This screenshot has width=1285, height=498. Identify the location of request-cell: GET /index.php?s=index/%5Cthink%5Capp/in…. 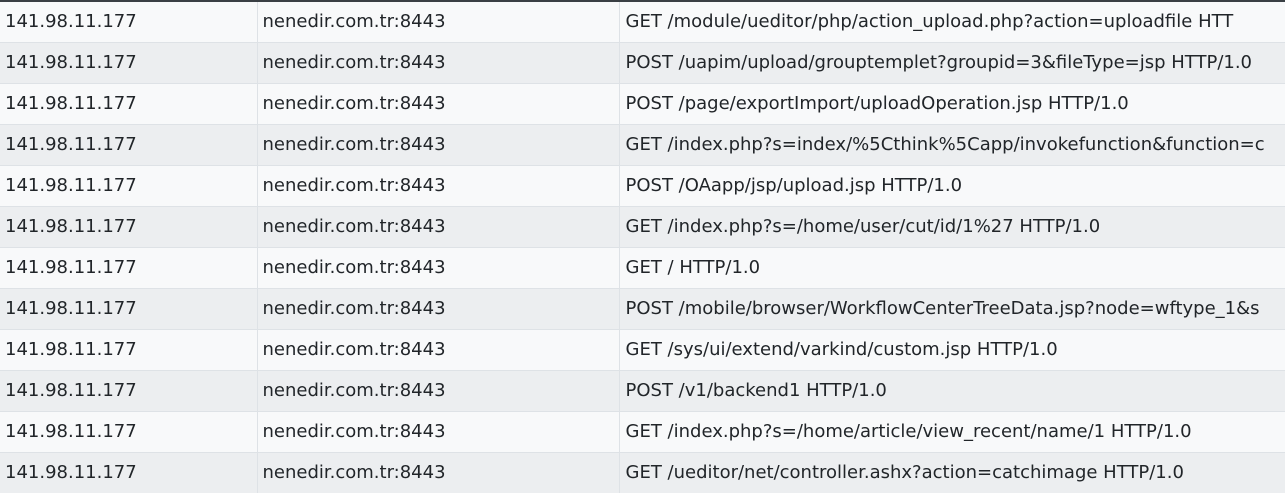
(951, 145).